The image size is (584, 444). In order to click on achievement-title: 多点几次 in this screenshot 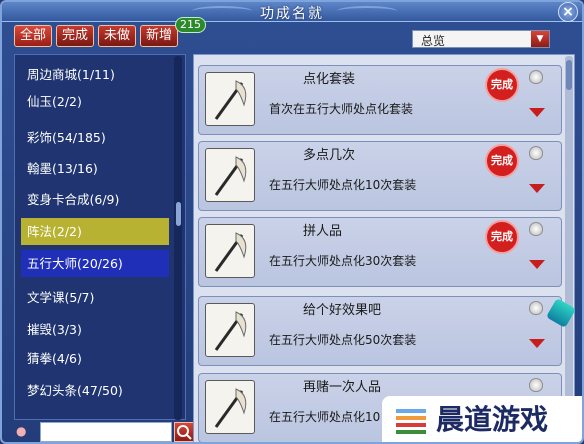, I will do `click(329, 155)`.